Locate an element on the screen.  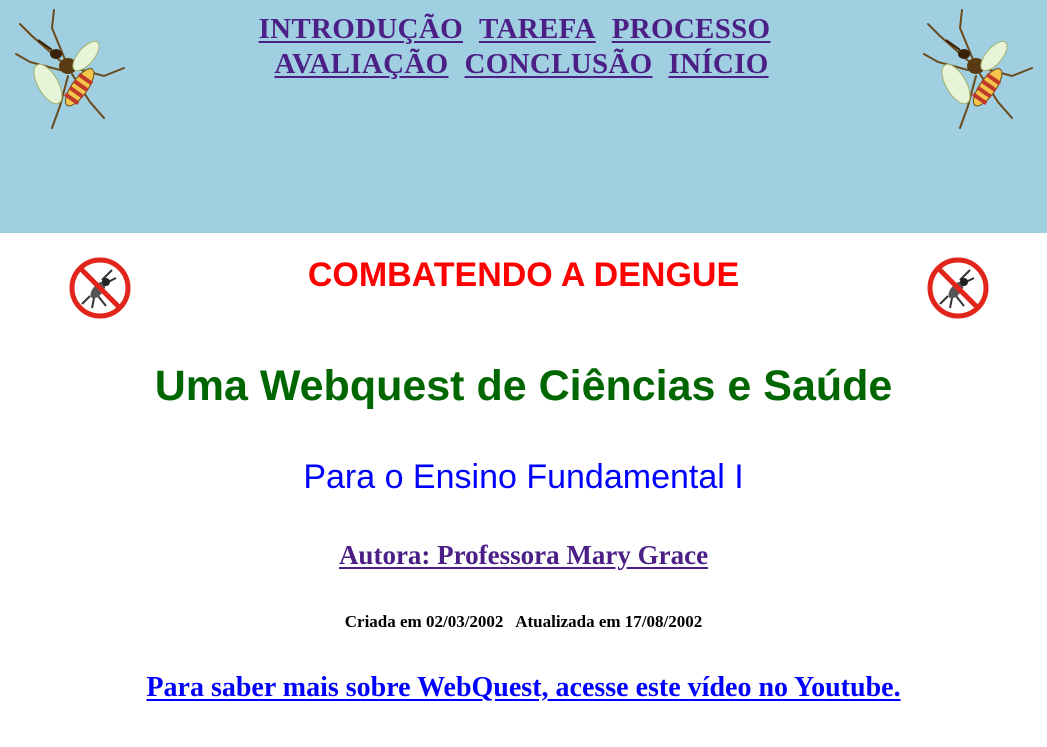
author-line: Autora: Professora Mary Grace is located at coordinates (523, 555).